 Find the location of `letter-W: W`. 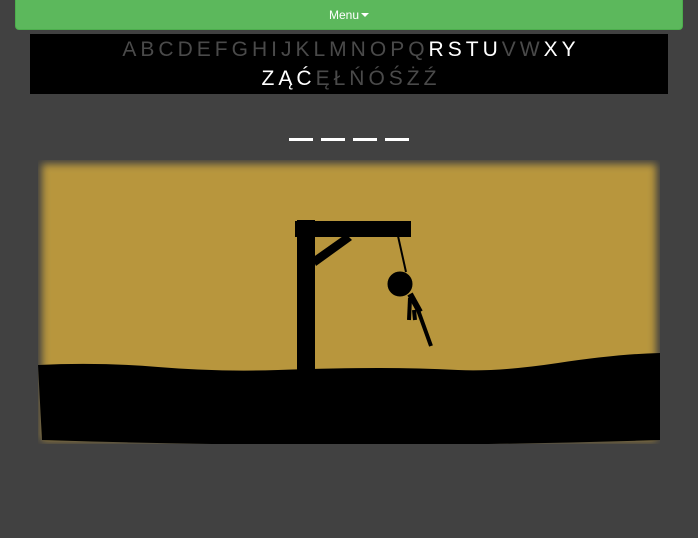

letter-W: W is located at coordinates (529, 49).